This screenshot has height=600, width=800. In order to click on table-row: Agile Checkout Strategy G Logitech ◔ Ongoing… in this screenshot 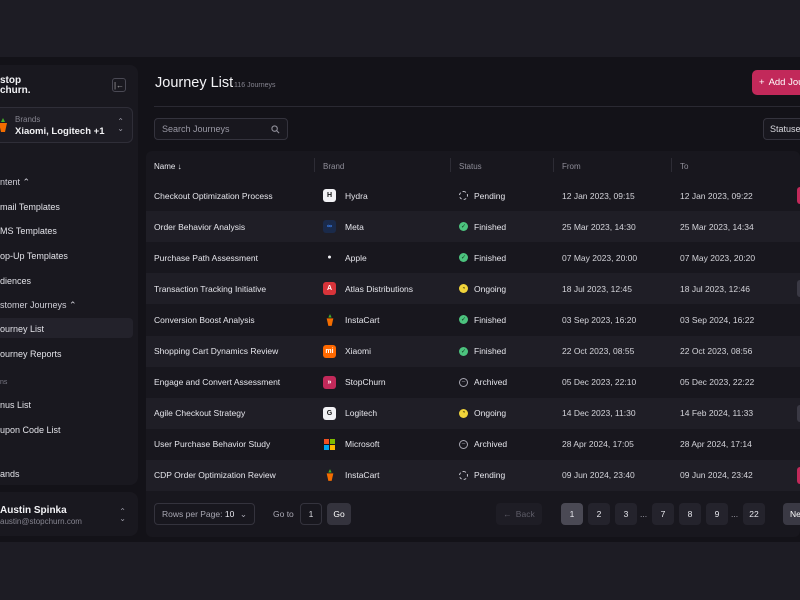, I will do `click(473, 413)`.